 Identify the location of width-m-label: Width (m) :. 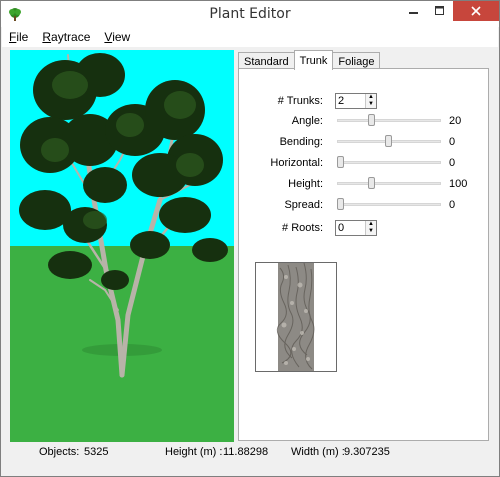
(318, 452).